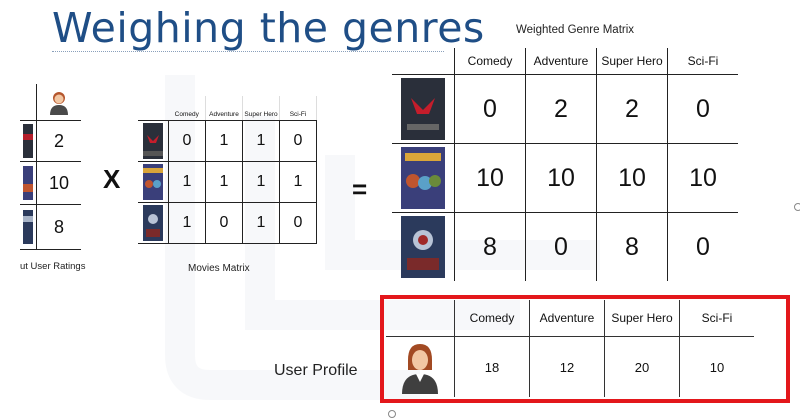  I want to click on weighted-row: 0 2 2 0, so click(565, 109).